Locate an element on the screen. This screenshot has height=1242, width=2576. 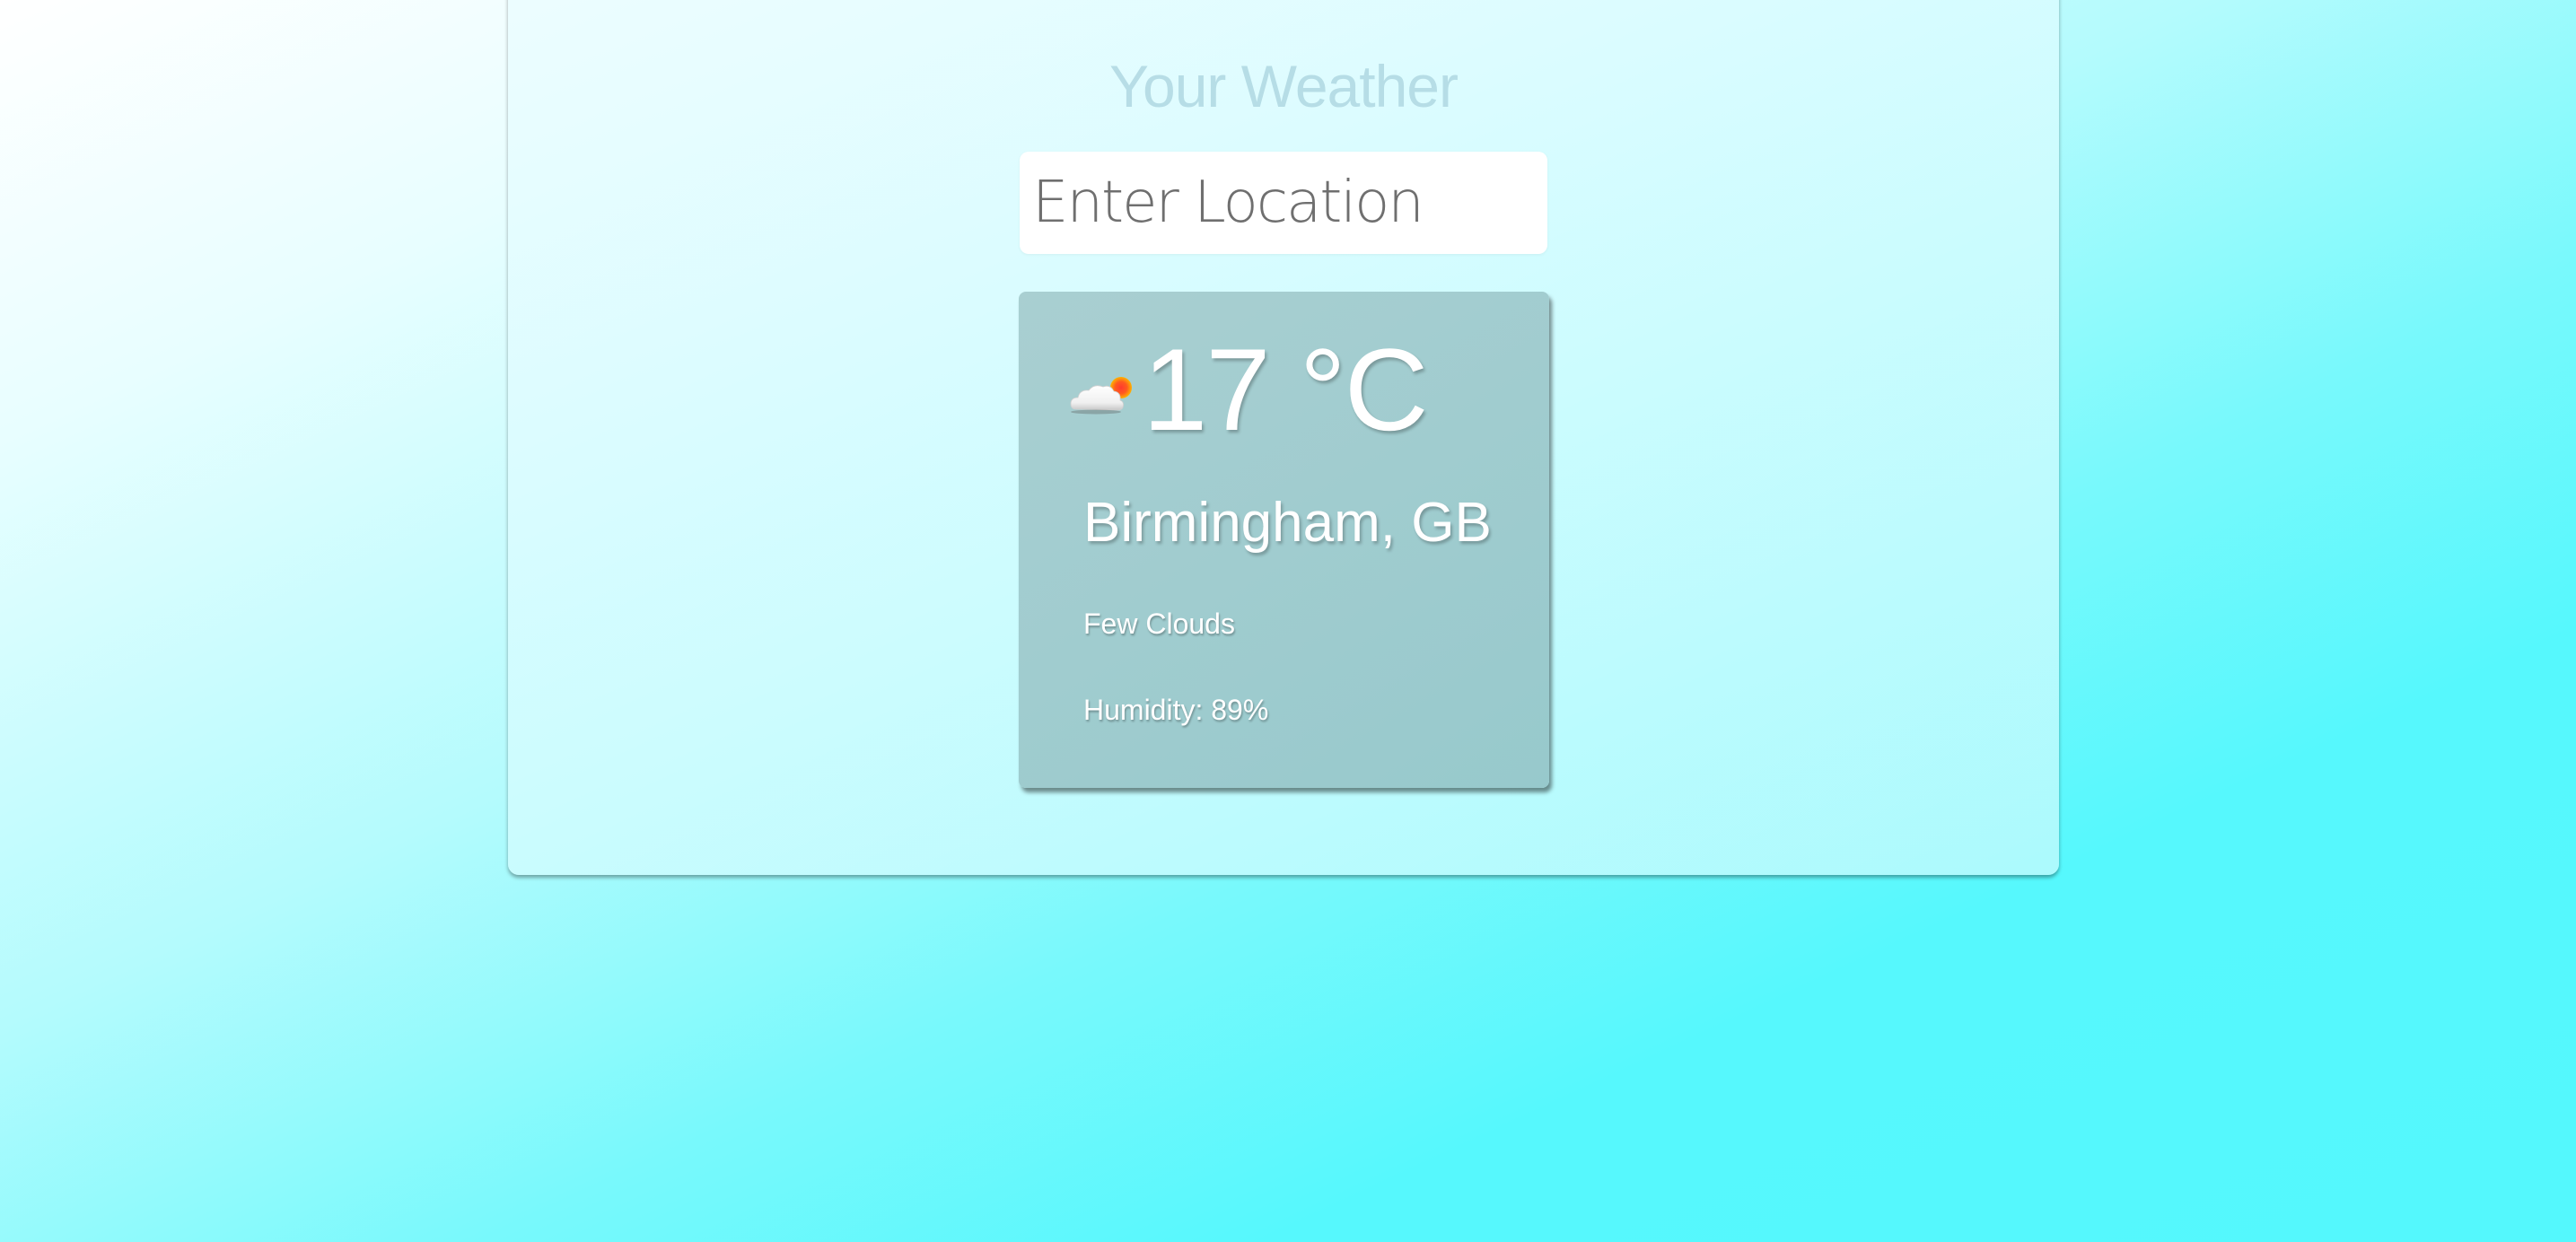
temperature-row: 17 °C is located at coordinates (1248, 389).